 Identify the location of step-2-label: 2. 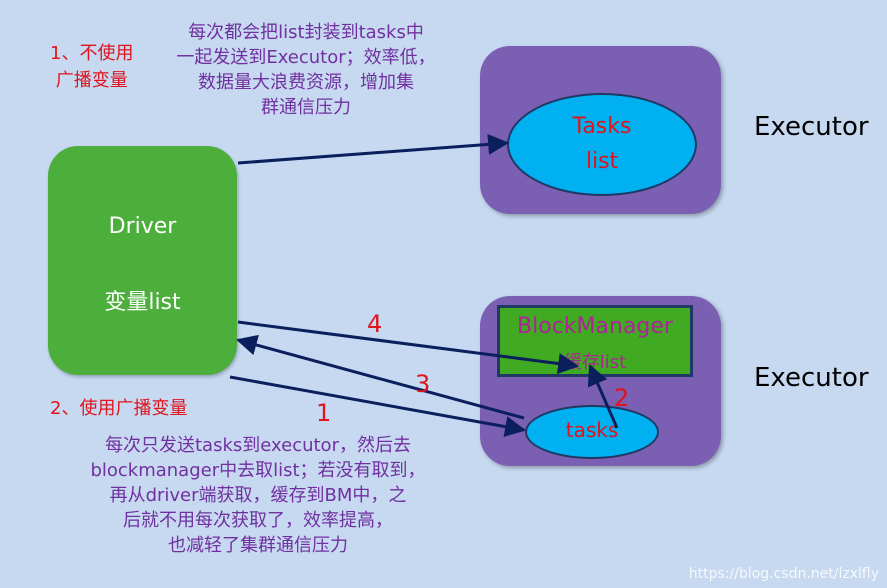
(622, 398).